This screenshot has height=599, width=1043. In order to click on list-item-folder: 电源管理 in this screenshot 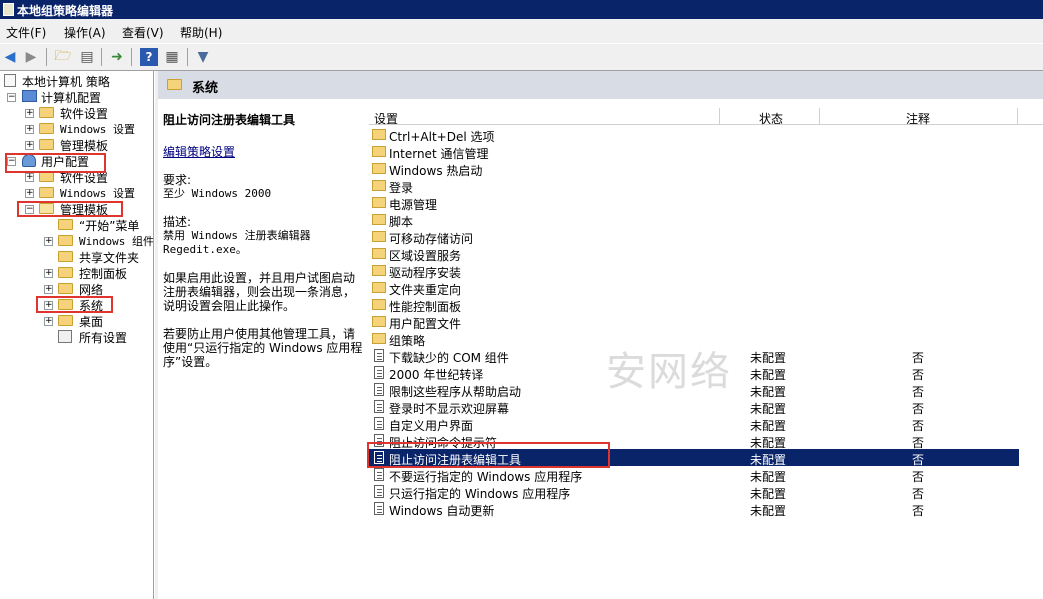, I will do `click(694, 203)`.